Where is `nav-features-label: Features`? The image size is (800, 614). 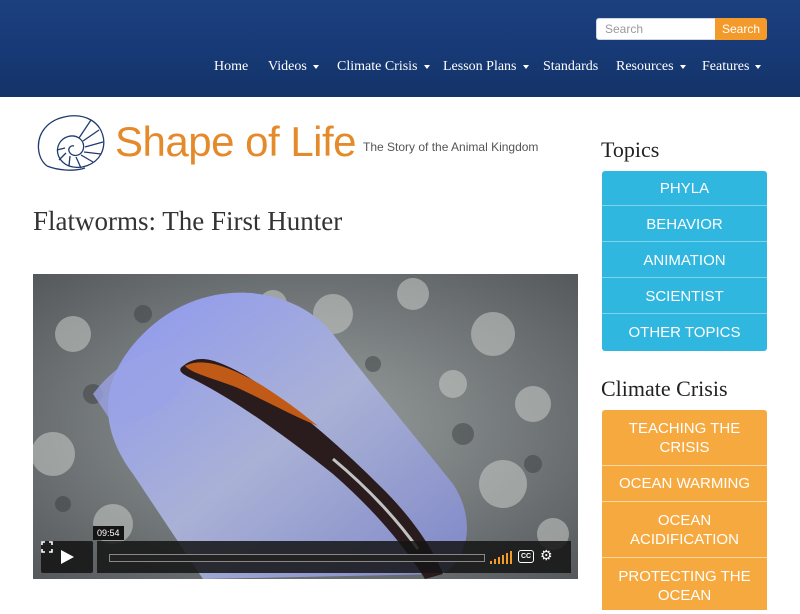 nav-features-label: Features is located at coordinates (726, 66).